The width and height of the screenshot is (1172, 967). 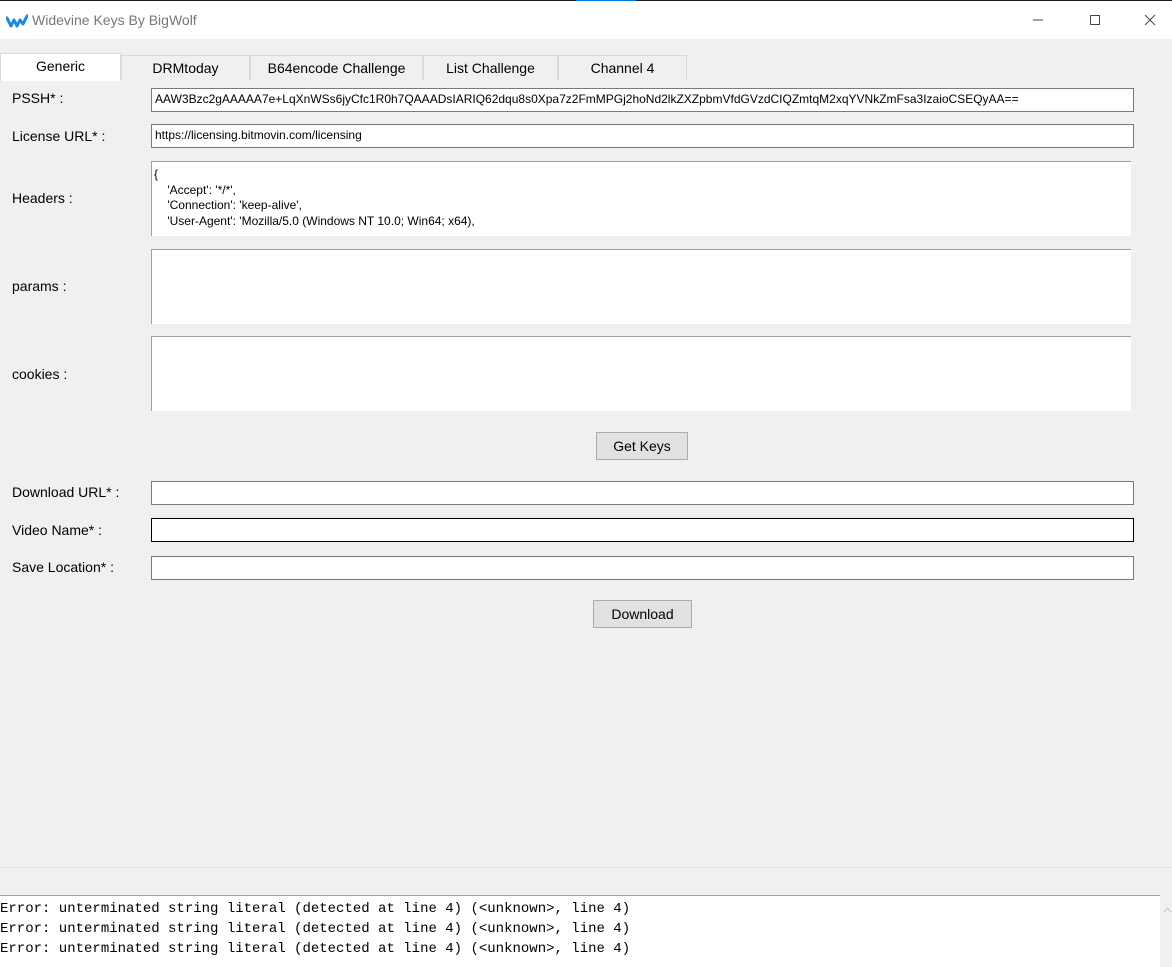 What do you see at coordinates (17, 21) in the screenshot?
I see `widevine-logo-icon` at bounding box center [17, 21].